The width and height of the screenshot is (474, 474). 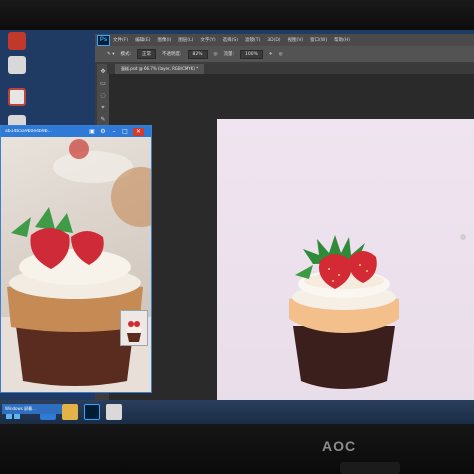 I want to click on pressure-icon: ◎, so click(x=216, y=54).